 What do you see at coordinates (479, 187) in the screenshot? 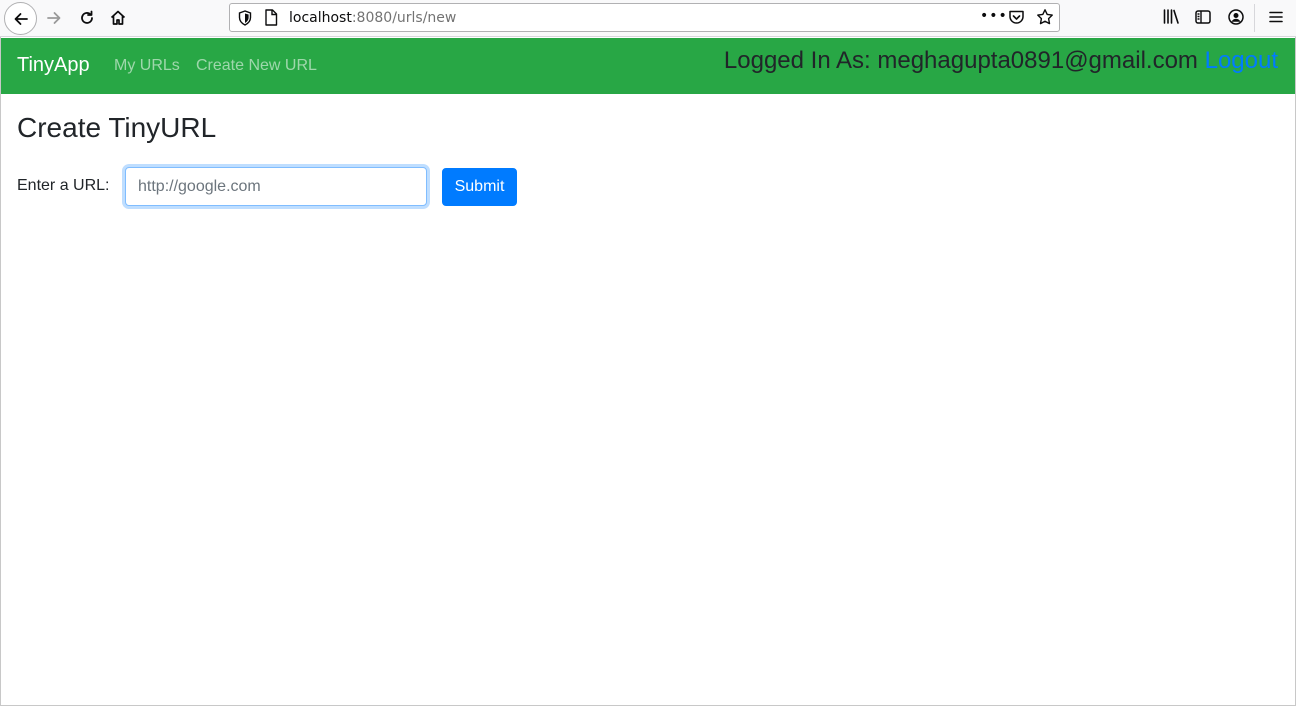
I see `submit-button: Submit` at bounding box center [479, 187].